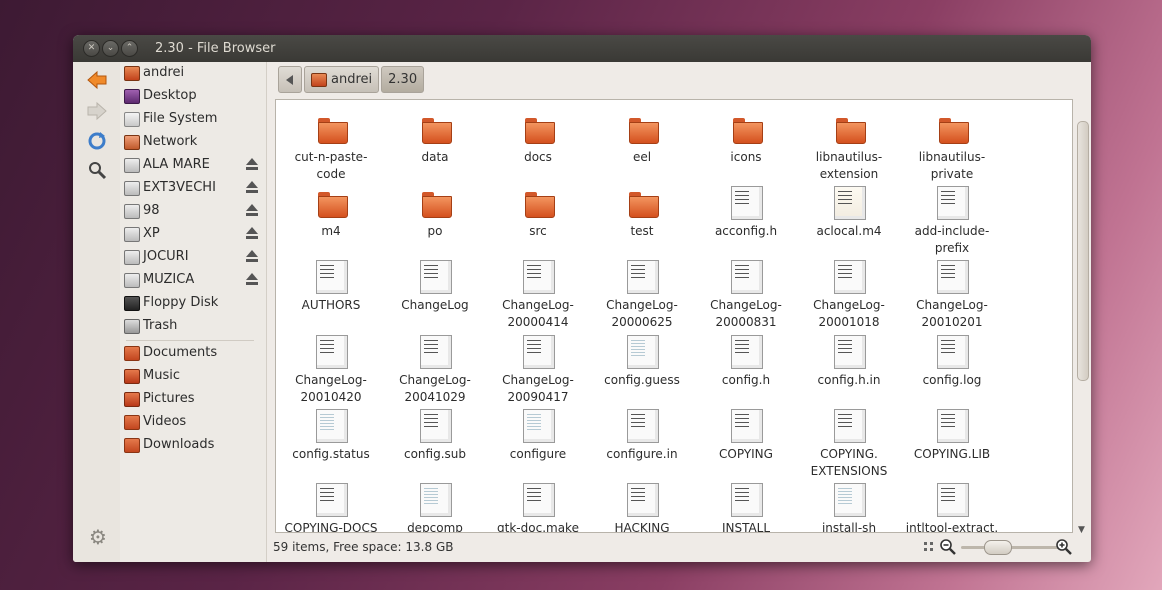  Describe the element at coordinates (642, 372) in the screenshot. I see `file-item: config.guess` at that location.